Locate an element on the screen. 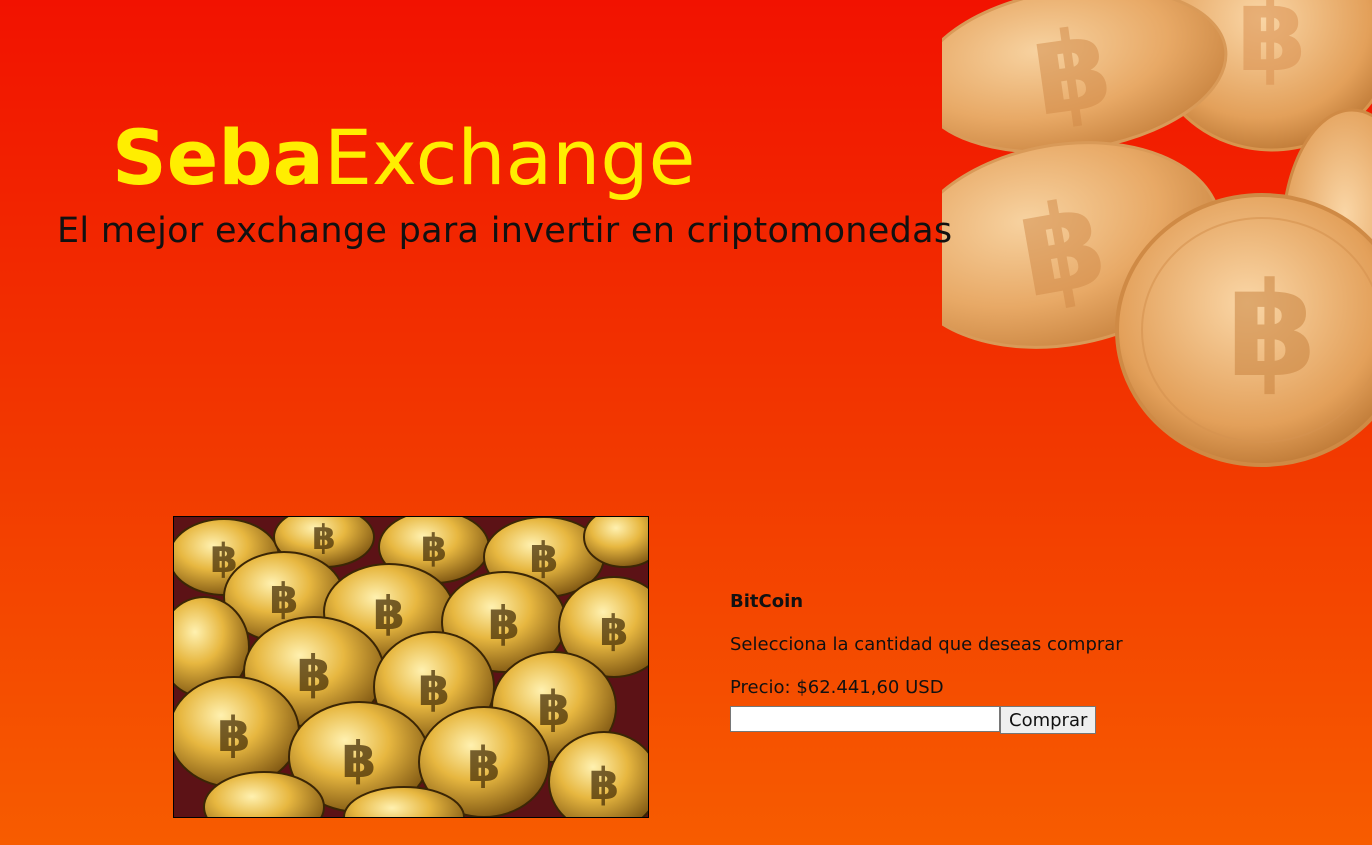 The image size is (1372, 845). brand-logo: SebaExchange is located at coordinates (403, 158).